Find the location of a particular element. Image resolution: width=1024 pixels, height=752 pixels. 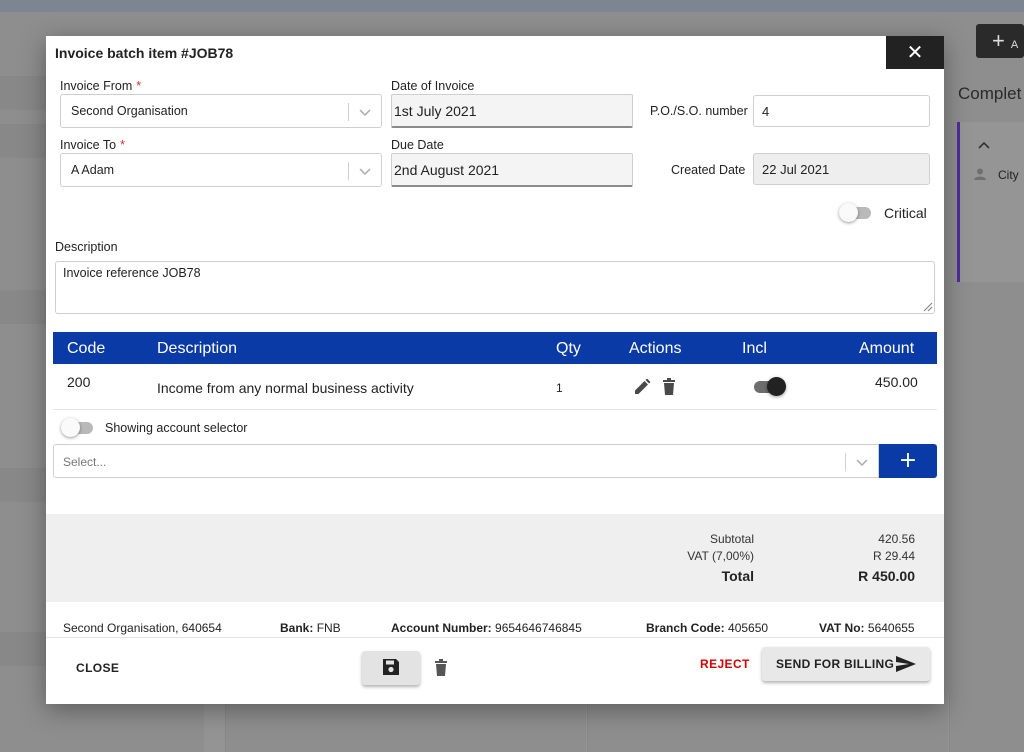

due-date-value: 2nd August 2021 is located at coordinates (447, 170).